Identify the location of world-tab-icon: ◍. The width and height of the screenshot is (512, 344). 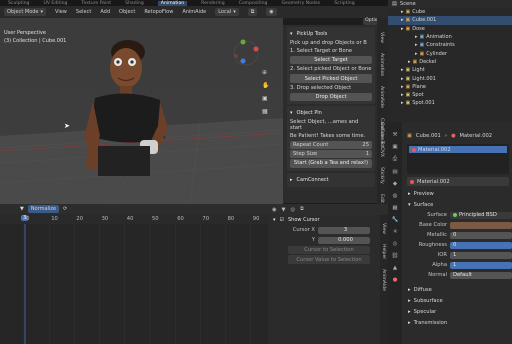
(395, 196).